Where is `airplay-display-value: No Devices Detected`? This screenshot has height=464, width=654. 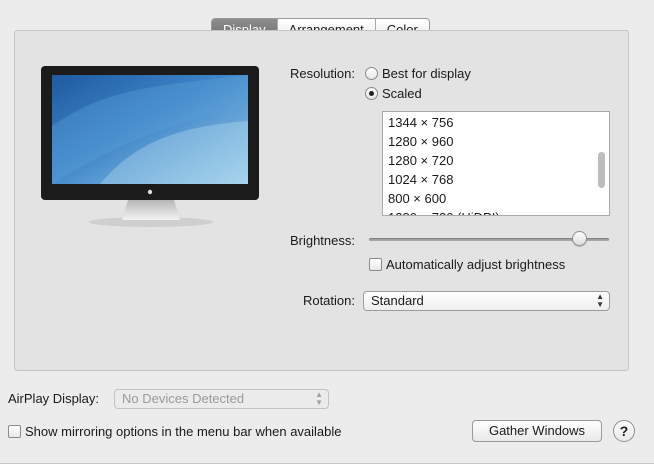 airplay-display-value: No Devices Detected is located at coordinates (183, 398).